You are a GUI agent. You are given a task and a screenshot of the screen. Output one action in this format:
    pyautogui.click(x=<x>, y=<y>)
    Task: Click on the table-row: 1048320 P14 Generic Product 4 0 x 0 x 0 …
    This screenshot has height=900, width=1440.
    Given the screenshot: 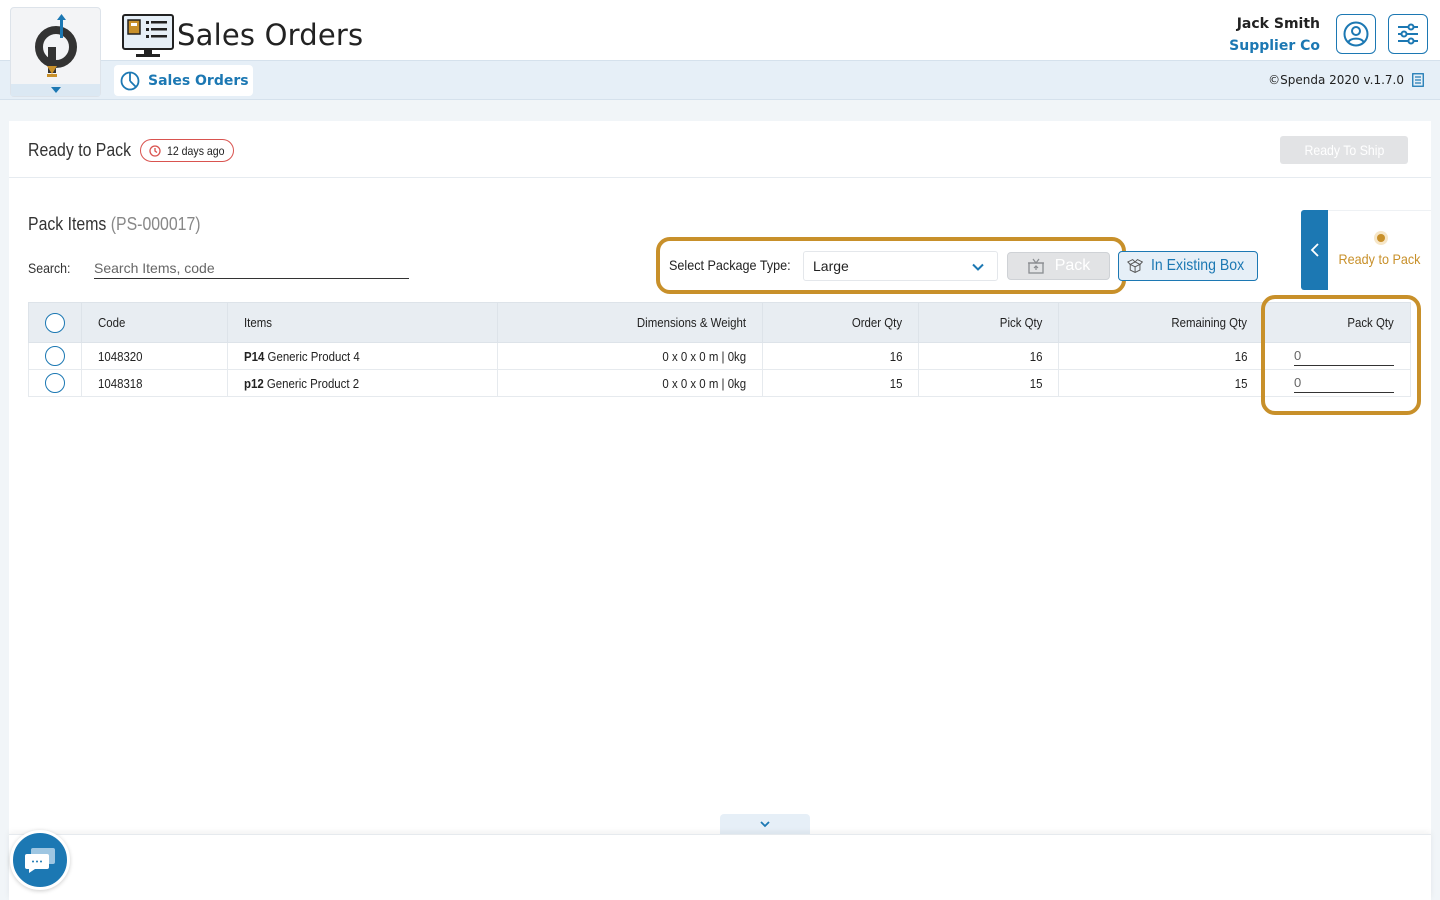 What is the action you would take?
    pyautogui.click(x=720, y=356)
    